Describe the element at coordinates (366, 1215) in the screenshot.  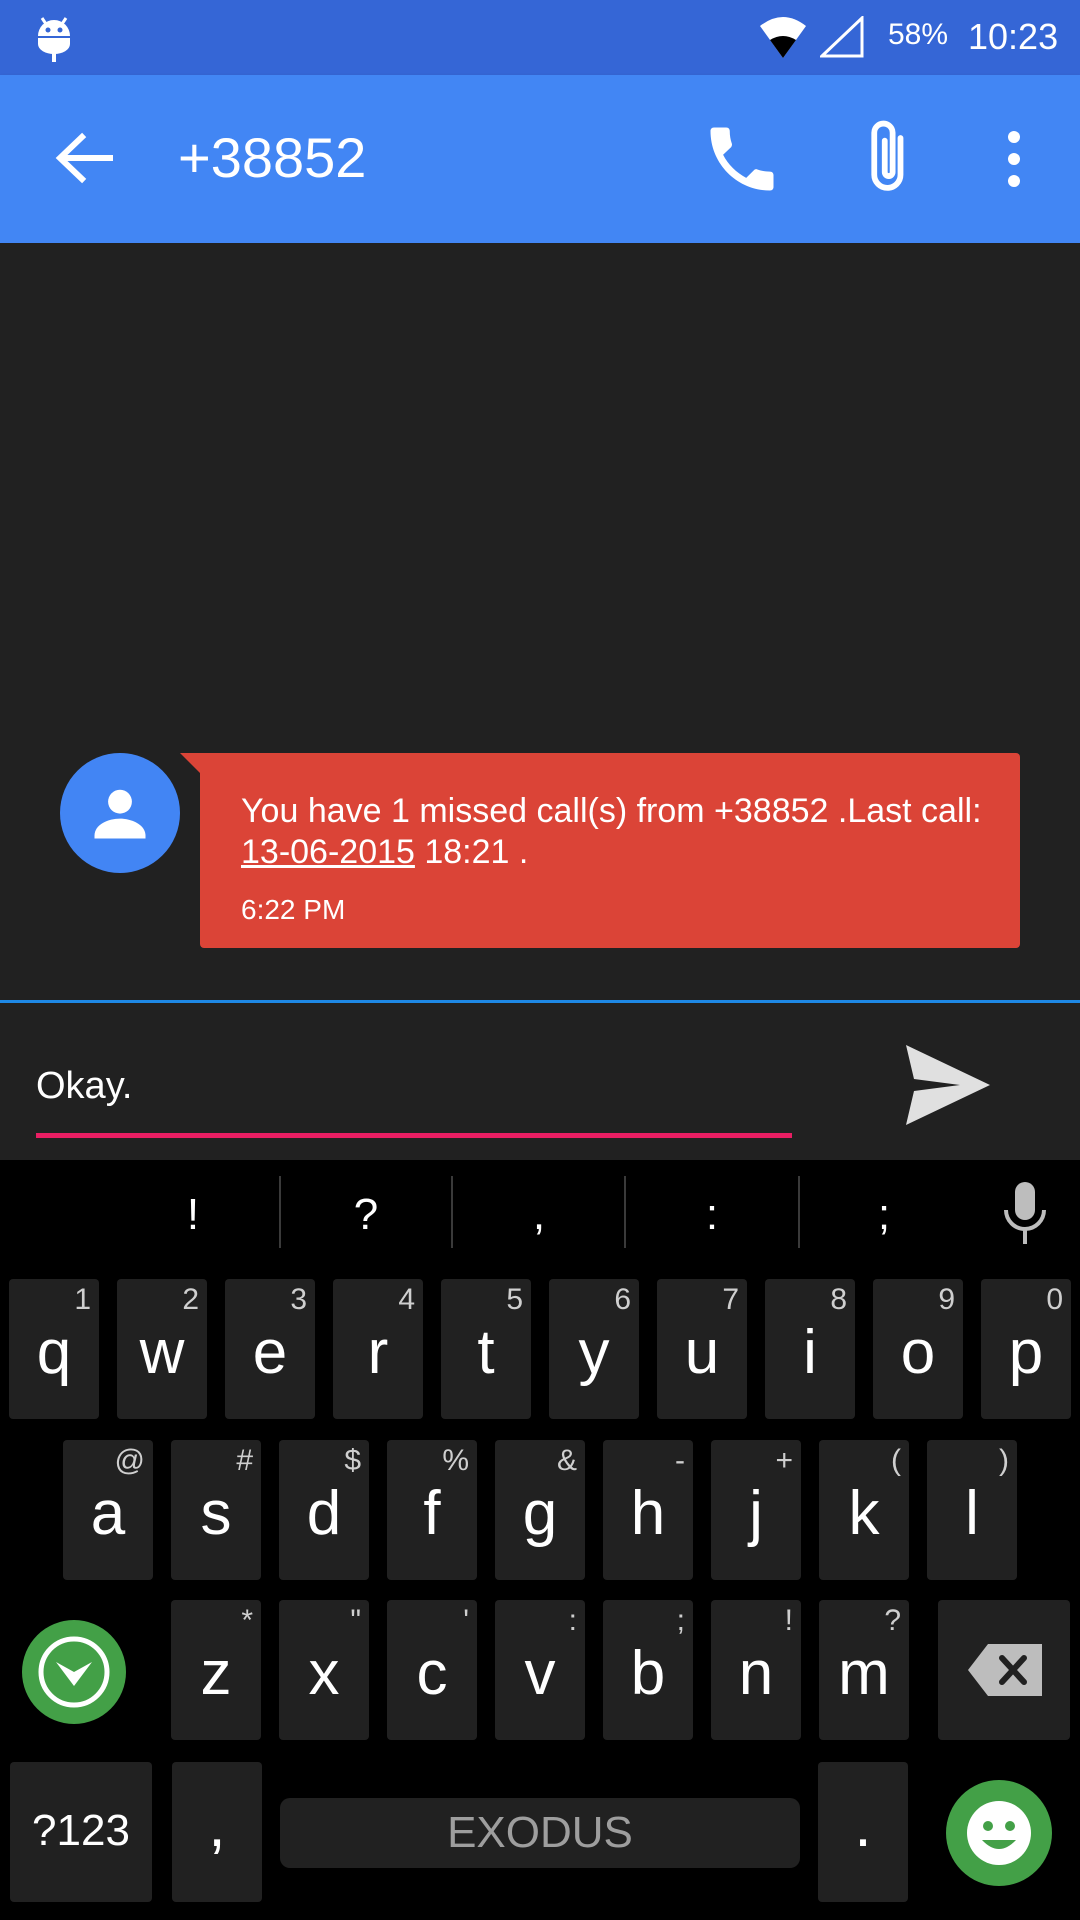
I see `suggestion-item: ?` at that location.